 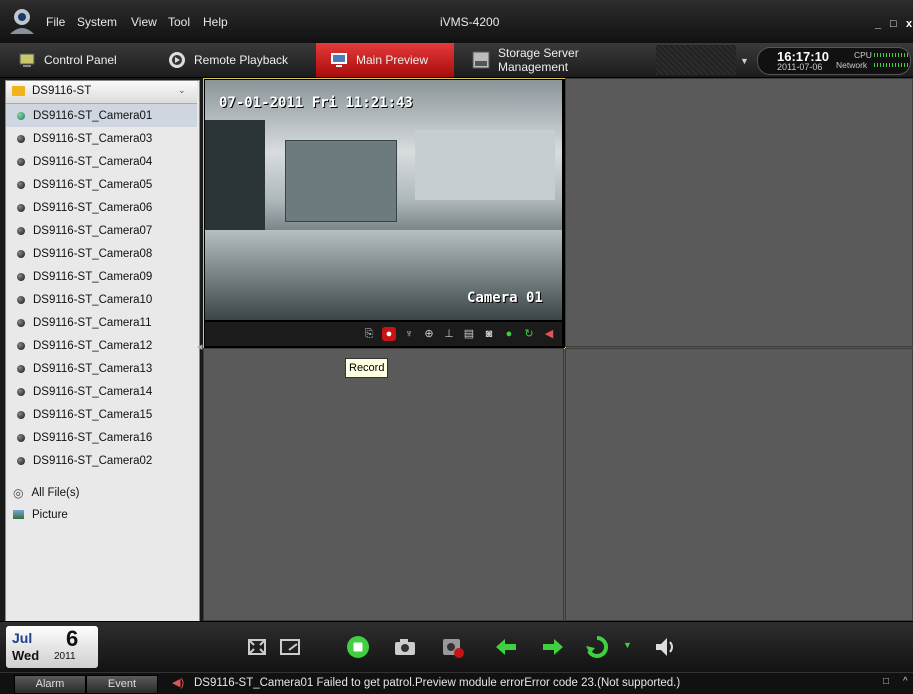 What do you see at coordinates (597, 647) in the screenshot?
I see `cycle-icon` at bounding box center [597, 647].